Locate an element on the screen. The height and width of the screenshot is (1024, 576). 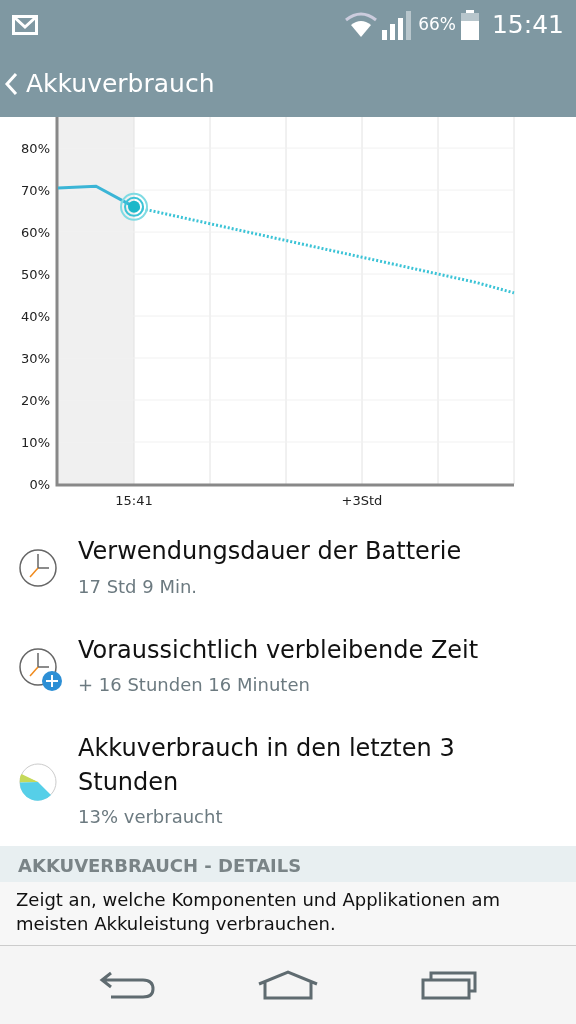
y-axis-label: 60% is located at coordinates (35, 233).